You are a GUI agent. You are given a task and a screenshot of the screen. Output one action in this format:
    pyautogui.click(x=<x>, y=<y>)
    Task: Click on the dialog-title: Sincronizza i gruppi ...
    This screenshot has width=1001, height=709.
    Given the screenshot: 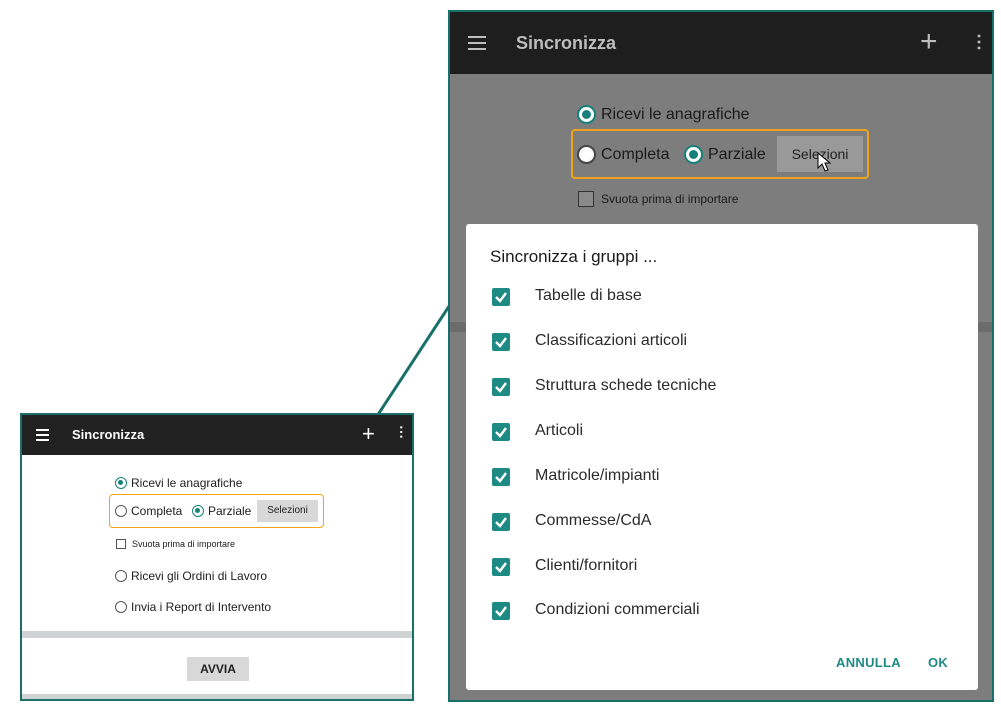 What is the action you would take?
    pyautogui.click(x=574, y=256)
    